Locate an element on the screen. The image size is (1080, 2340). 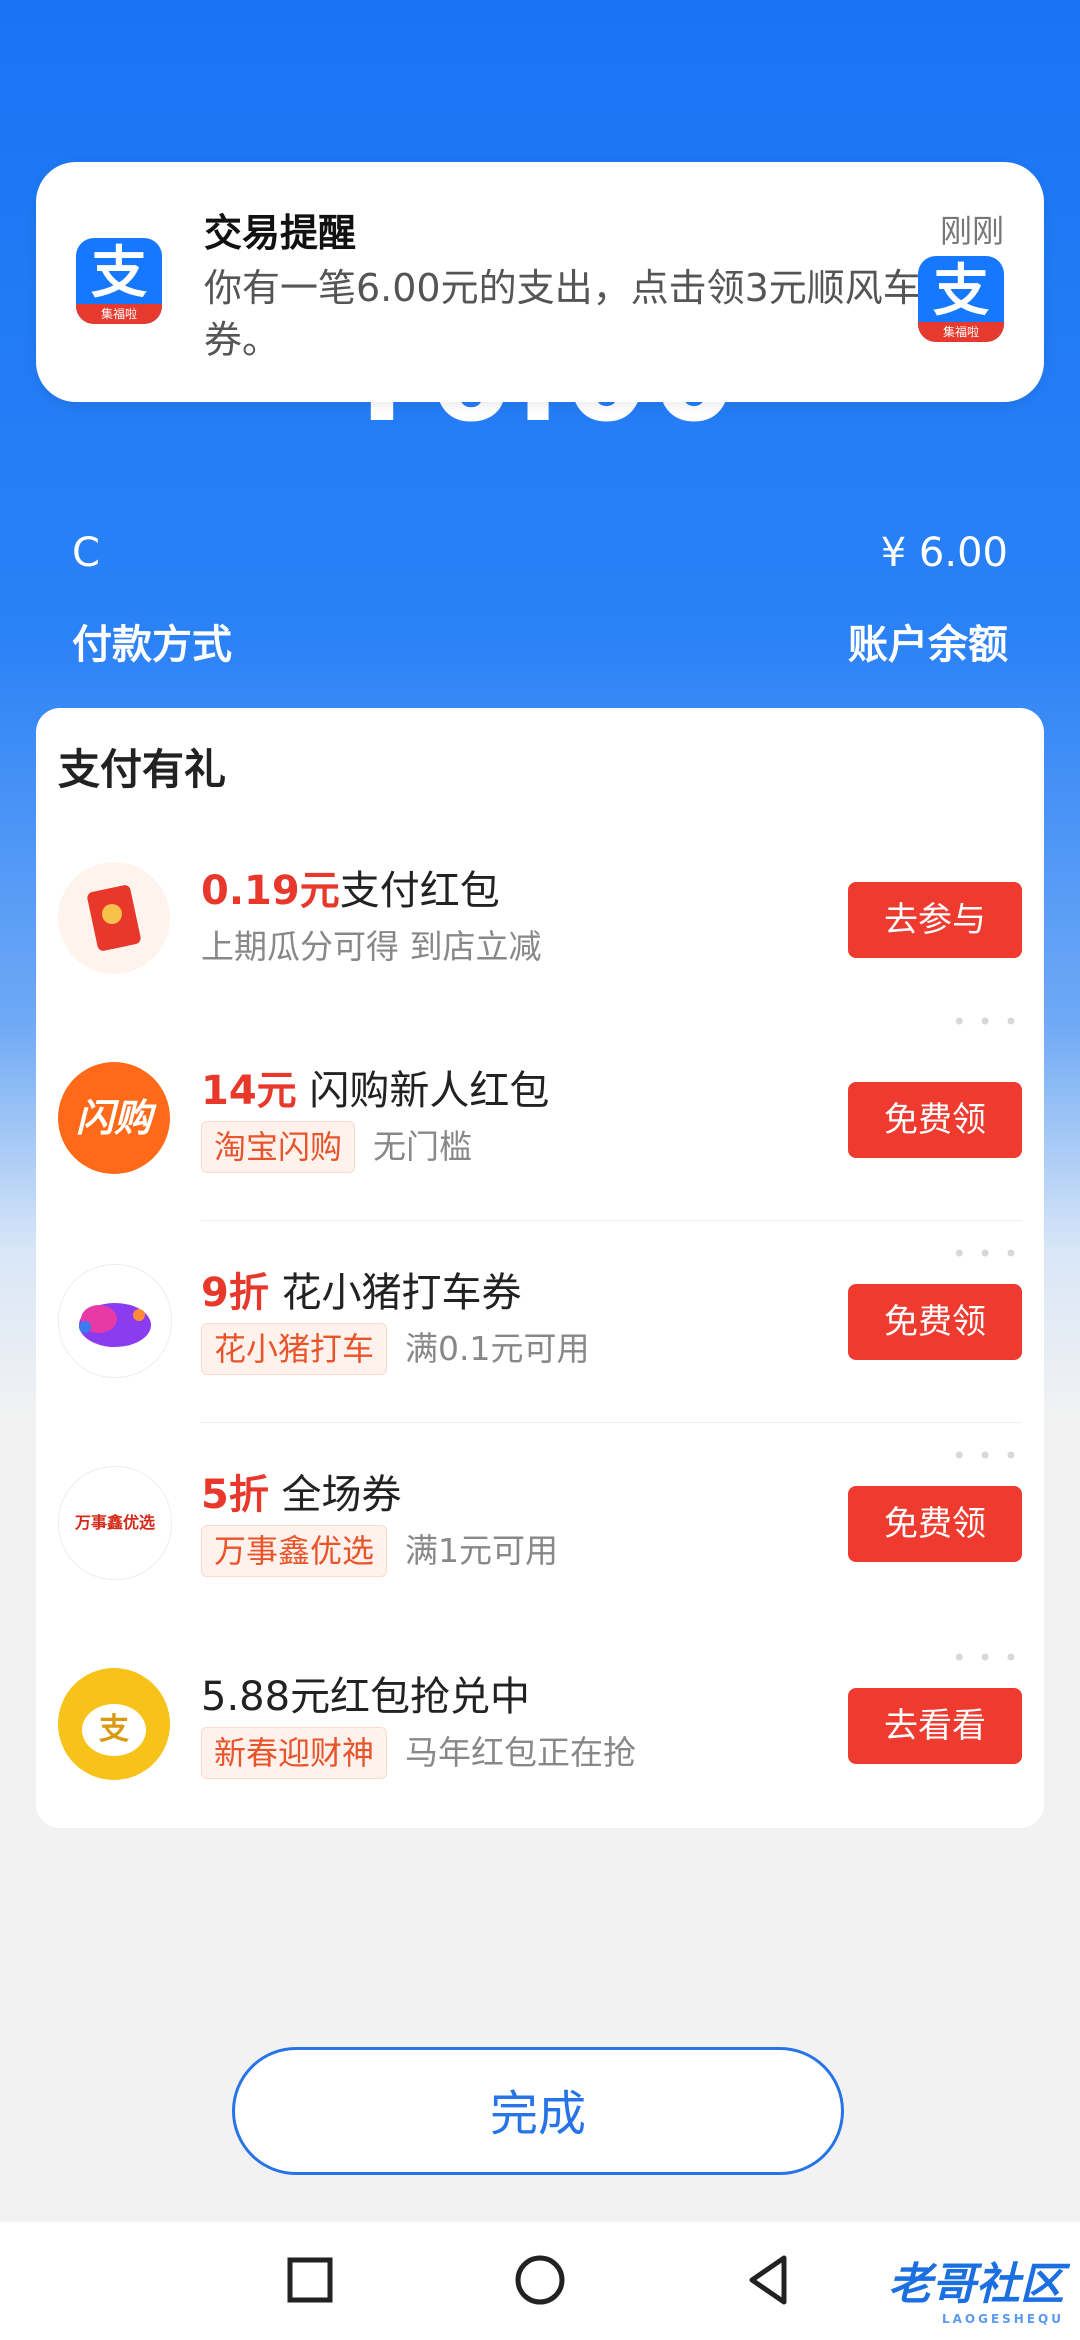
join-button: 去参与 is located at coordinates (935, 920).